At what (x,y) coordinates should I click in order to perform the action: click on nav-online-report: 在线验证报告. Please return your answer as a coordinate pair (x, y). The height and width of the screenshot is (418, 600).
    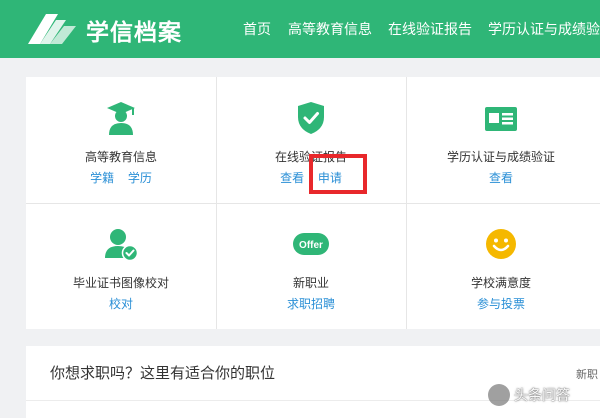
    Looking at the image, I should click on (430, 29).